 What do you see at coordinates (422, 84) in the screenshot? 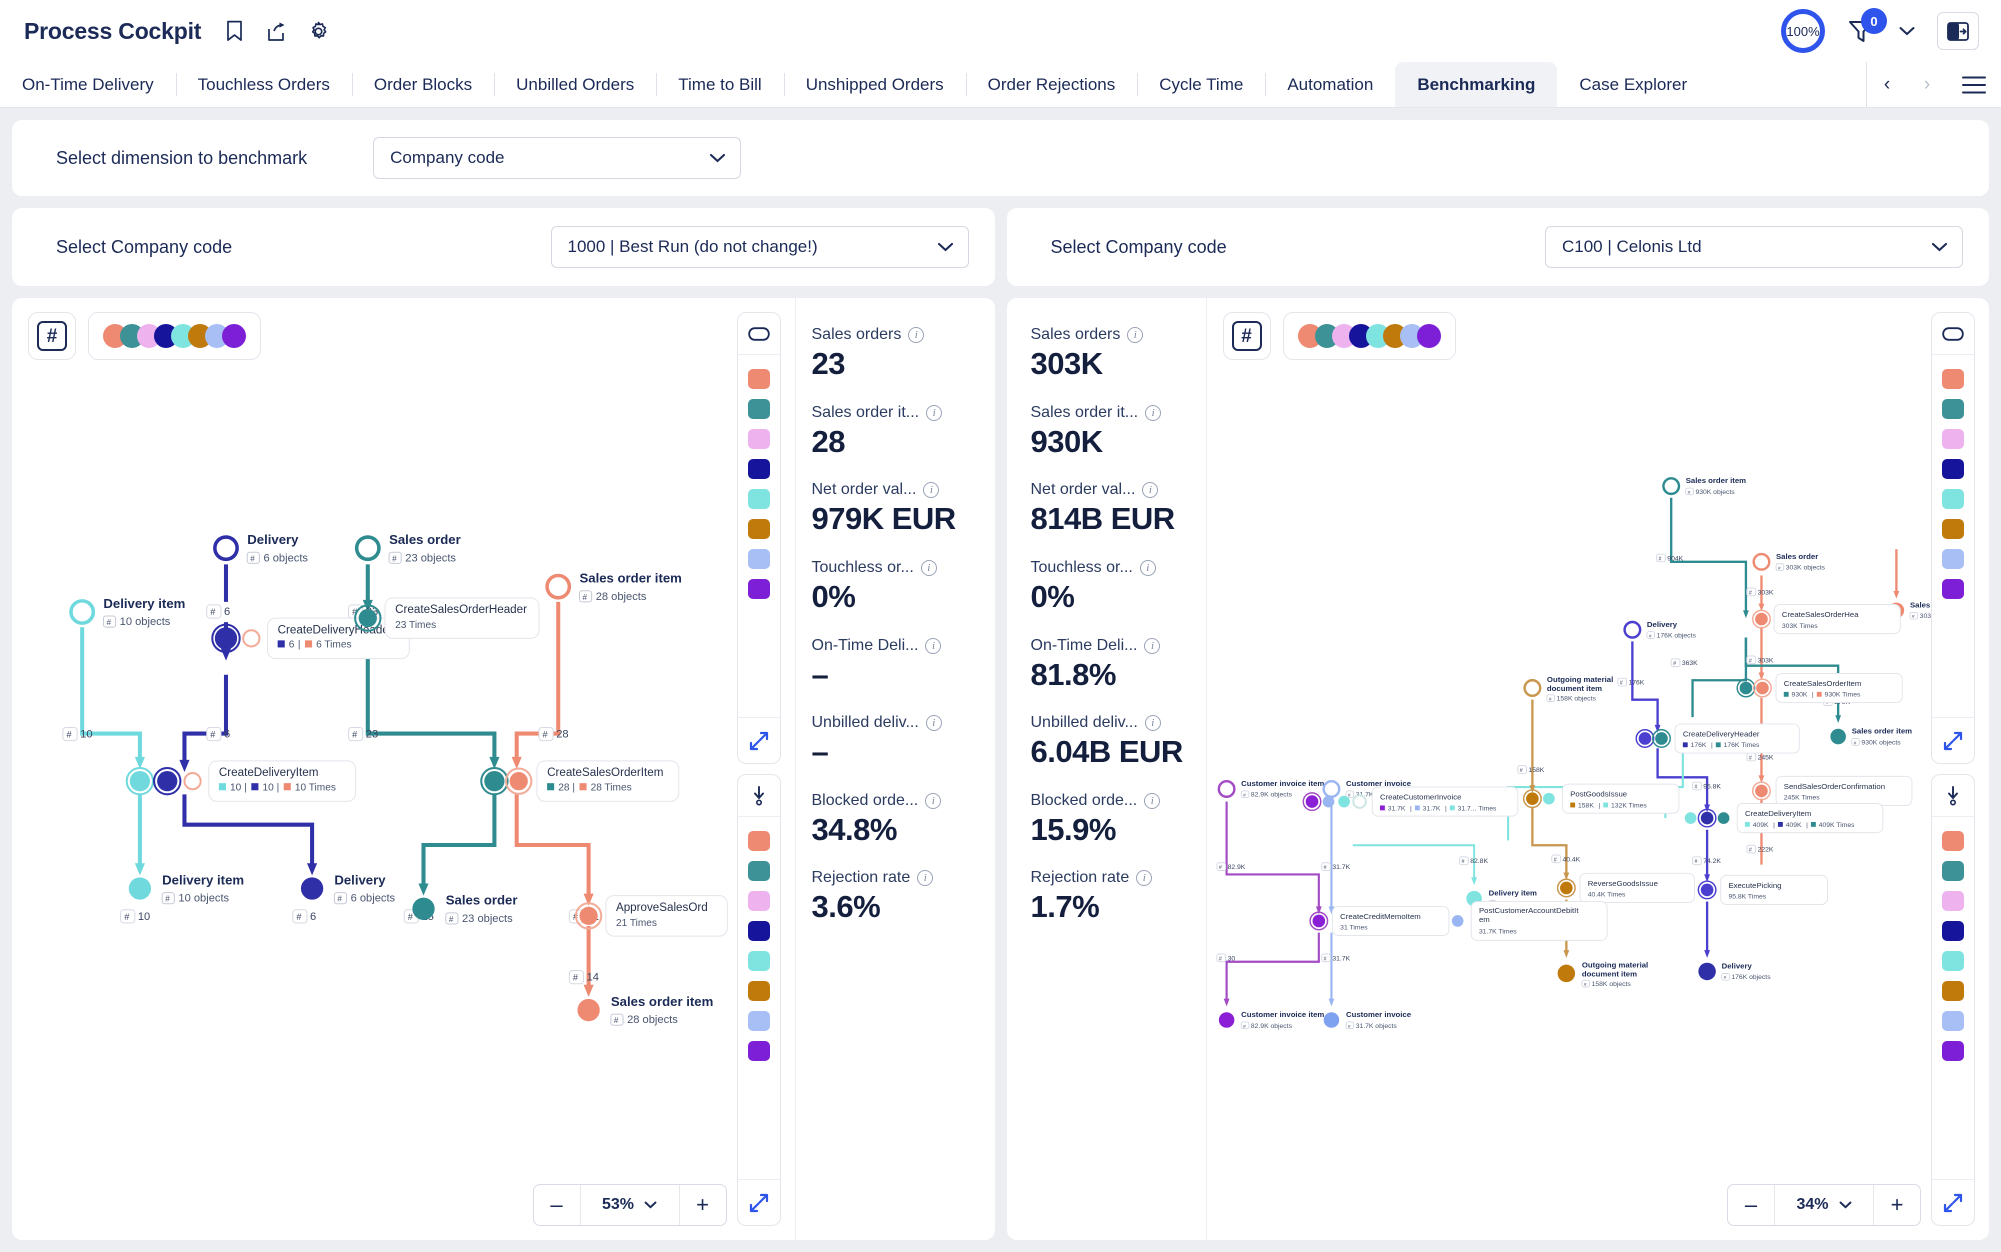
I see `tab-order-blocks: Order Blocks` at bounding box center [422, 84].